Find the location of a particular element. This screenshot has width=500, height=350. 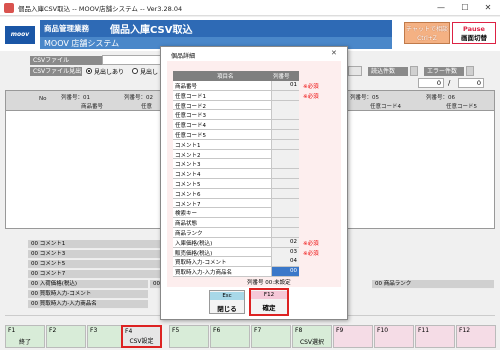

maximize-button: ☐ is located at coordinates (465, 8).